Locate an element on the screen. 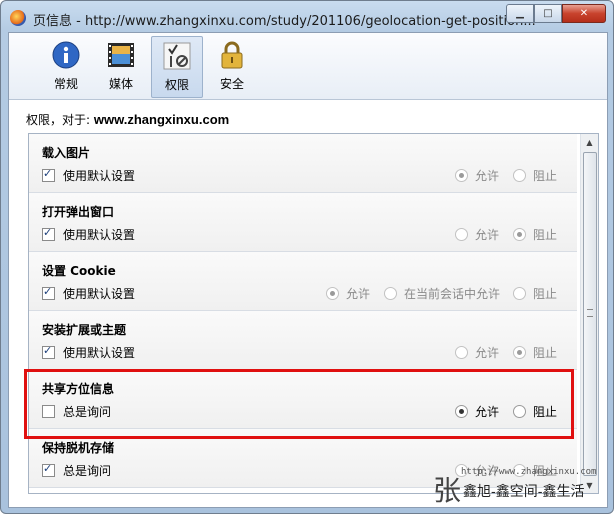 The width and height of the screenshot is (614, 514). section-cookies: 设置 Cookie 使用默认设置 允许 在当前会话中允许 阻止 is located at coordinates (303, 281).